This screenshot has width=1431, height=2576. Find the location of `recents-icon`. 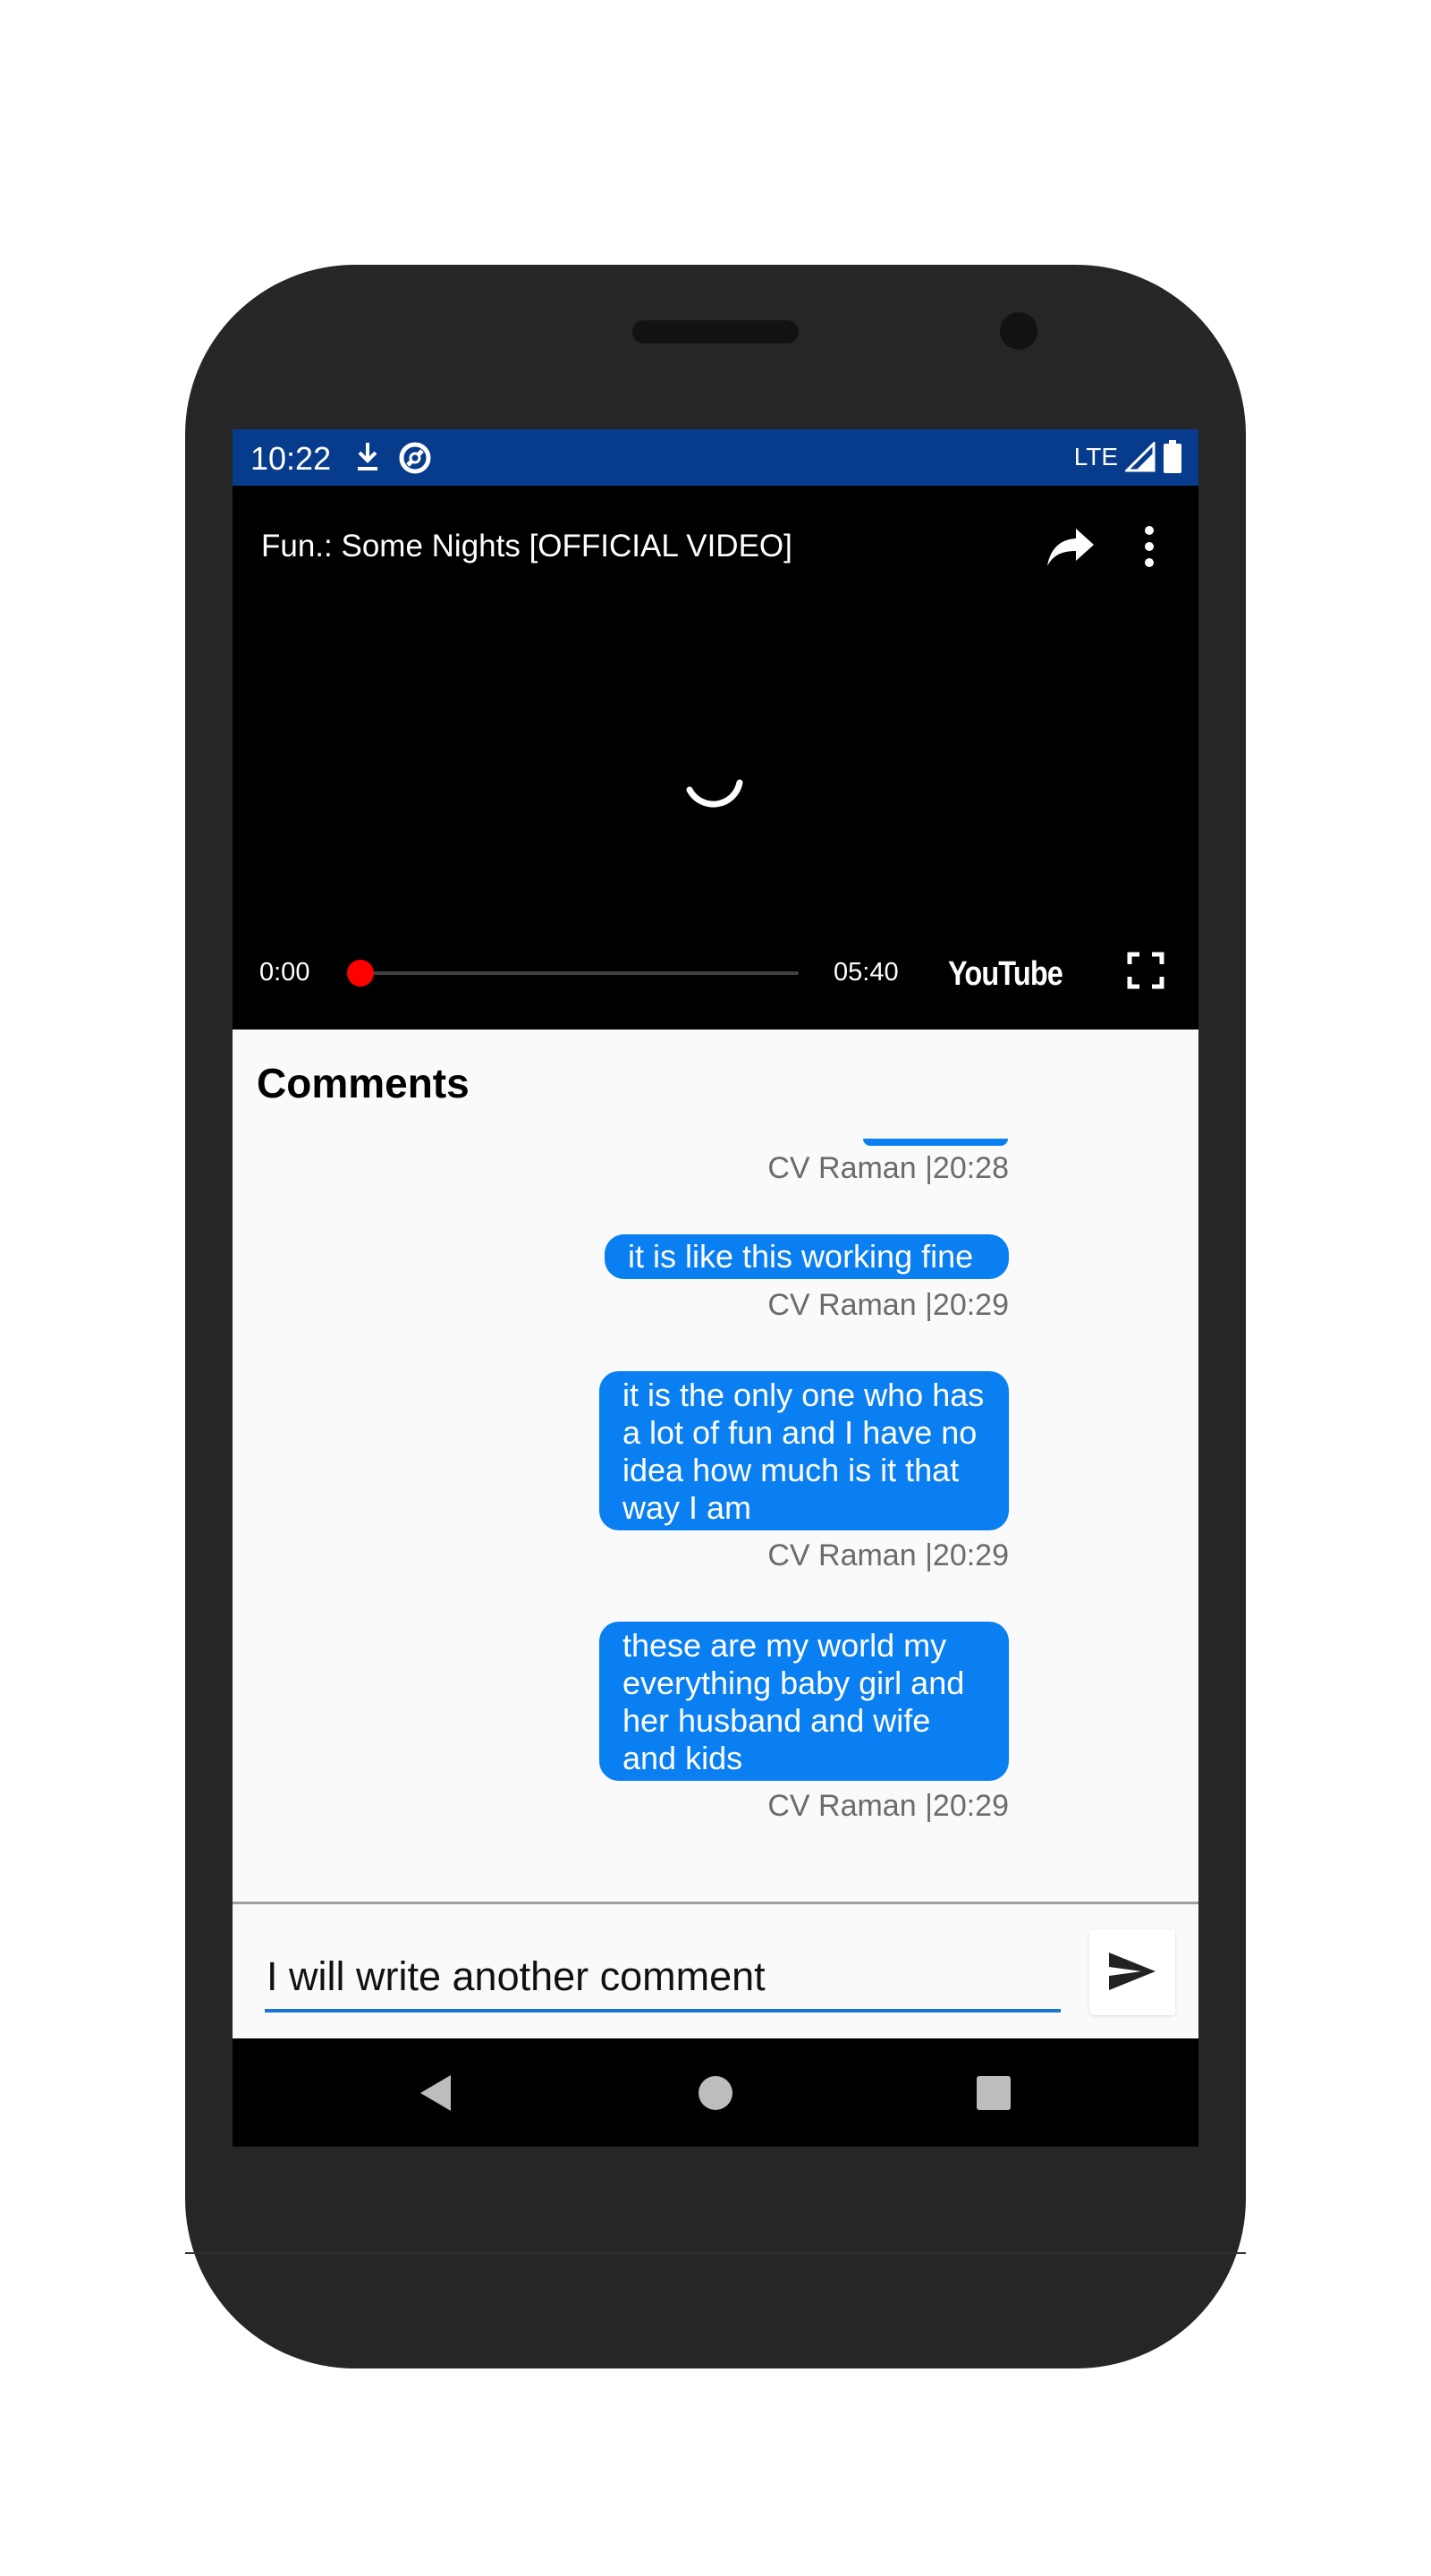

recents-icon is located at coordinates (993, 2093).